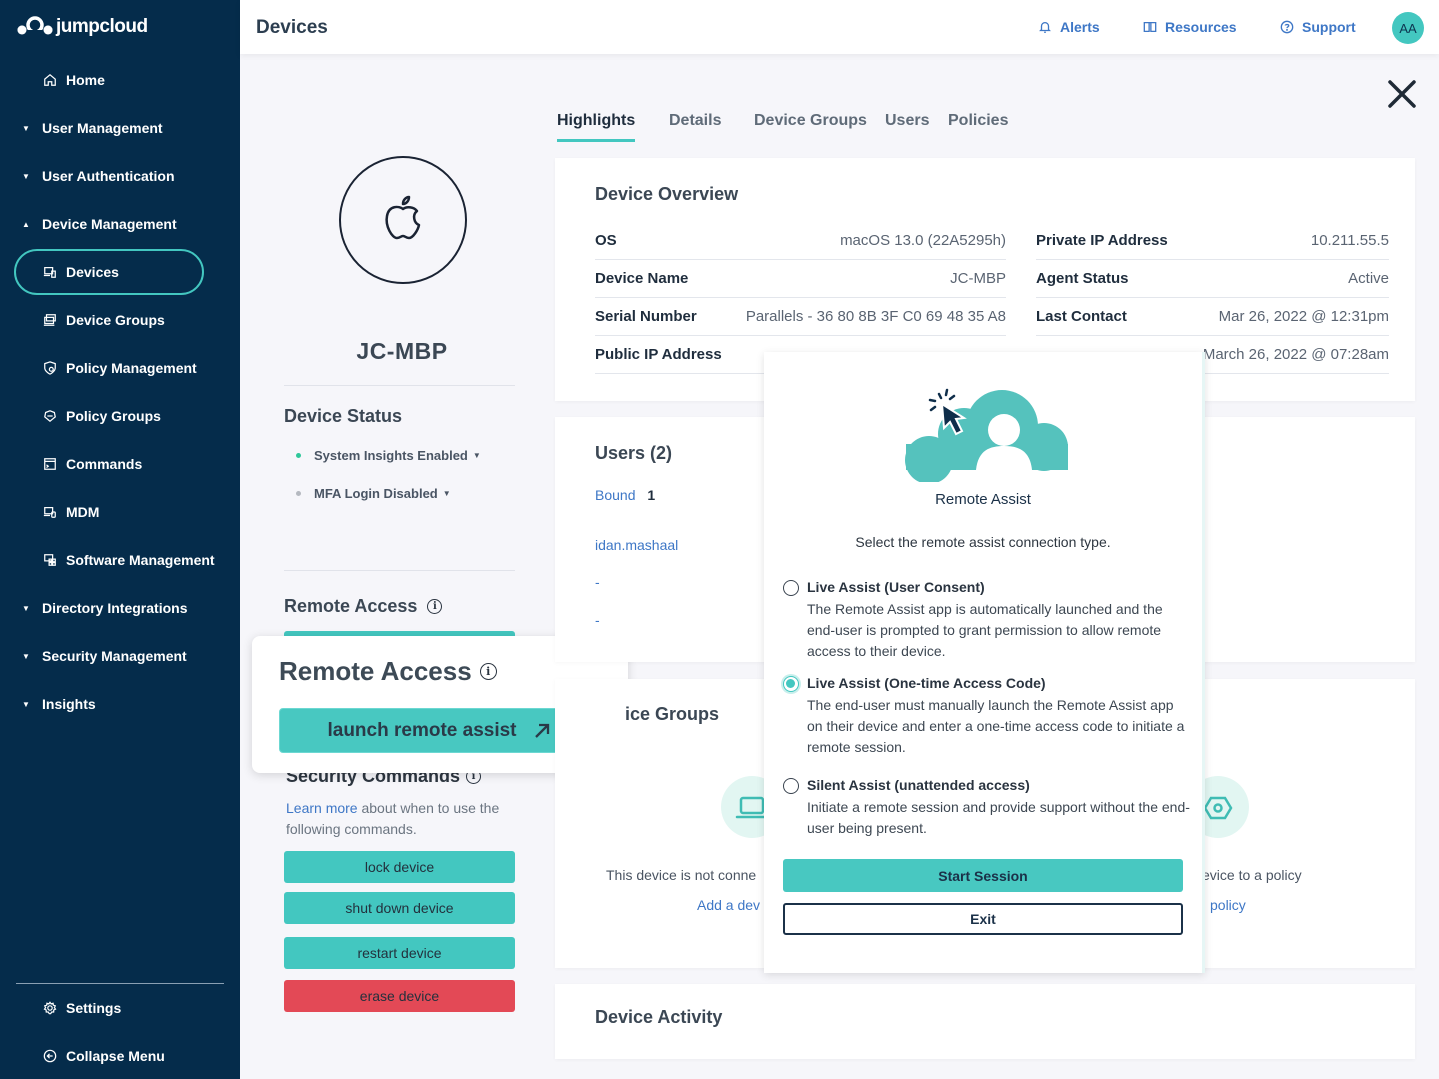 This screenshot has width=1439, height=1079. What do you see at coordinates (1349, 240) in the screenshot?
I see `row-value: 10.211.55.5` at bounding box center [1349, 240].